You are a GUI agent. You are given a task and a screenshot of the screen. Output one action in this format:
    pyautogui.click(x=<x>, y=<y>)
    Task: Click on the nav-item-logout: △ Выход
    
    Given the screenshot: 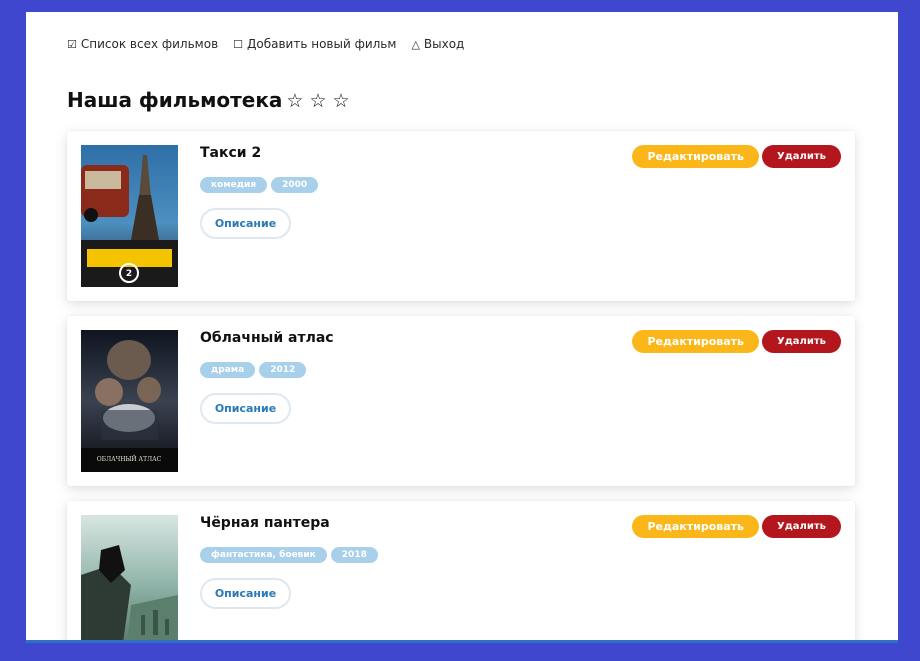 What is the action you would take?
    pyautogui.click(x=437, y=44)
    